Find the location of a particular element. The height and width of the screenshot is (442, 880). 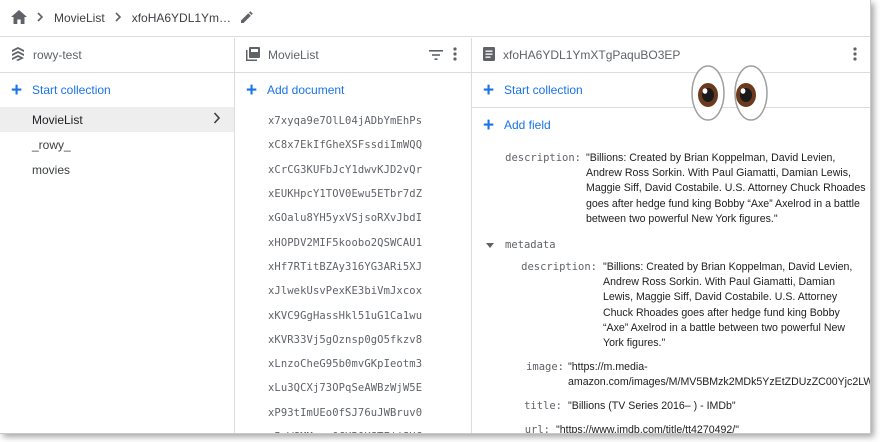

field-value-title: "Billions (TV Series 2016– ) - IMDb" is located at coordinates (652, 406).